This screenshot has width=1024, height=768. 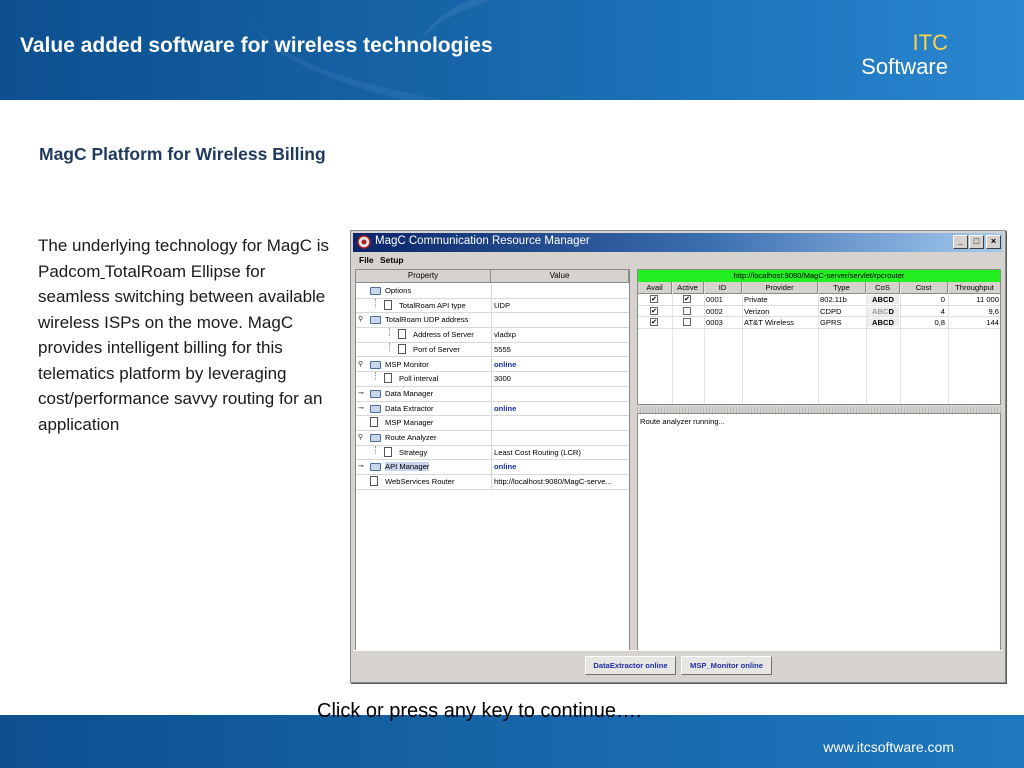 What do you see at coordinates (976, 242) in the screenshot?
I see `maximize-button: □` at bounding box center [976, 242].